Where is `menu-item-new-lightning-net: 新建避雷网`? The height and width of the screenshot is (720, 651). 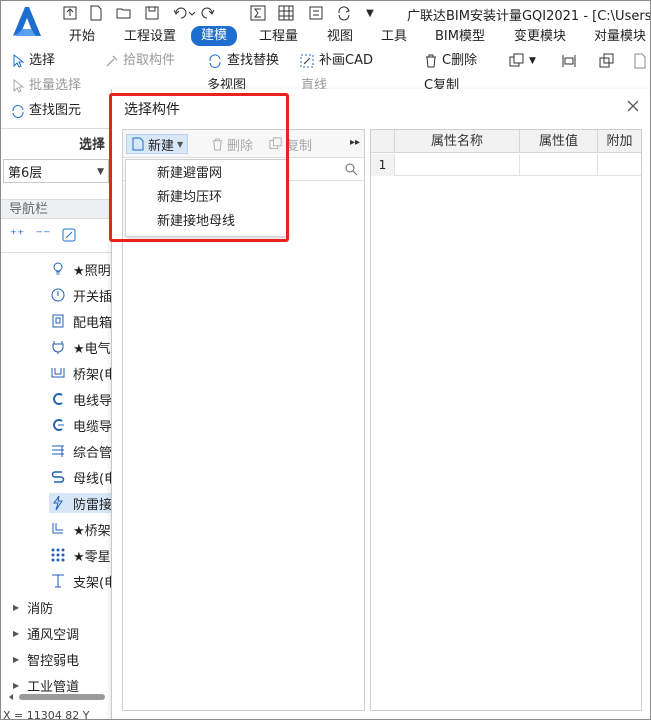 menu-item-new-lightning-net: 新建避雷网 is located at coordinates (189, 174).